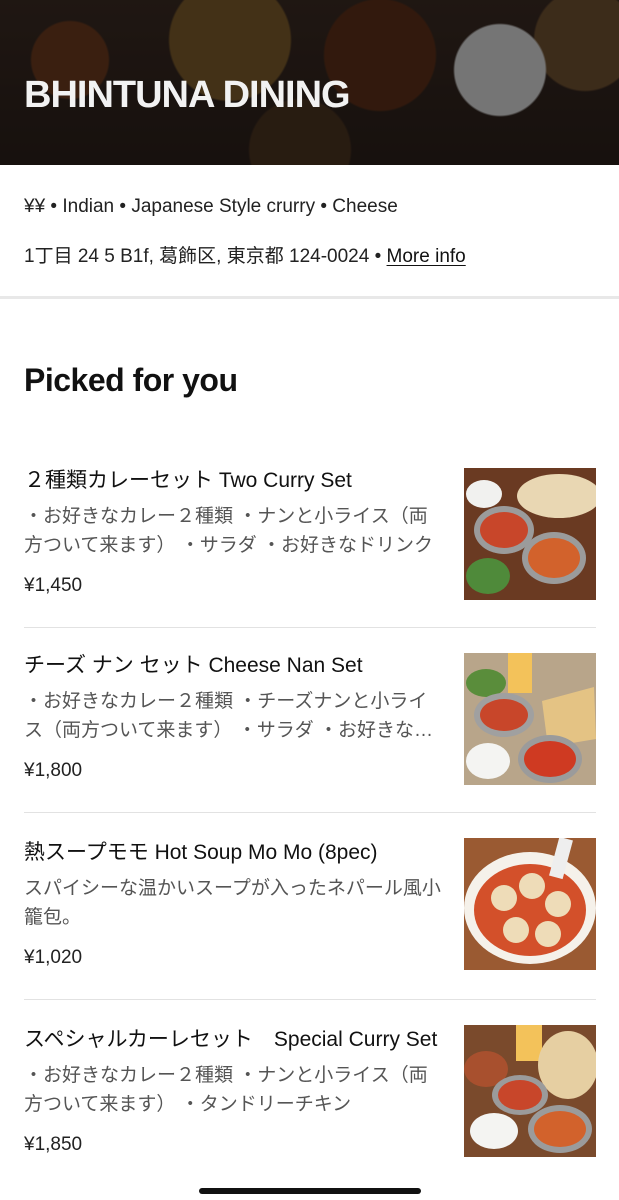 Image resolution: width=619 pixels, height=1200 pixels. I want to click on menu-item-name: スペシャルカーレセット Special Curry Set, so click(231, 1039).